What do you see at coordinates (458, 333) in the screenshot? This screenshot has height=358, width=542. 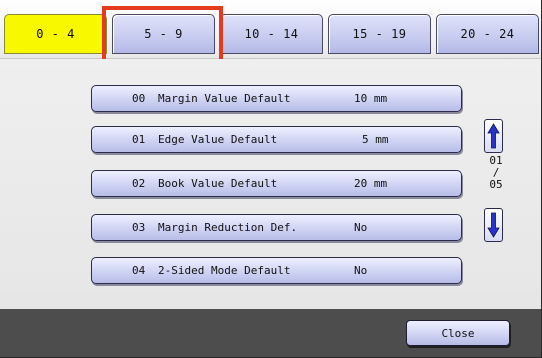 I see `close-button: Close` at bounding box center [458, 333].